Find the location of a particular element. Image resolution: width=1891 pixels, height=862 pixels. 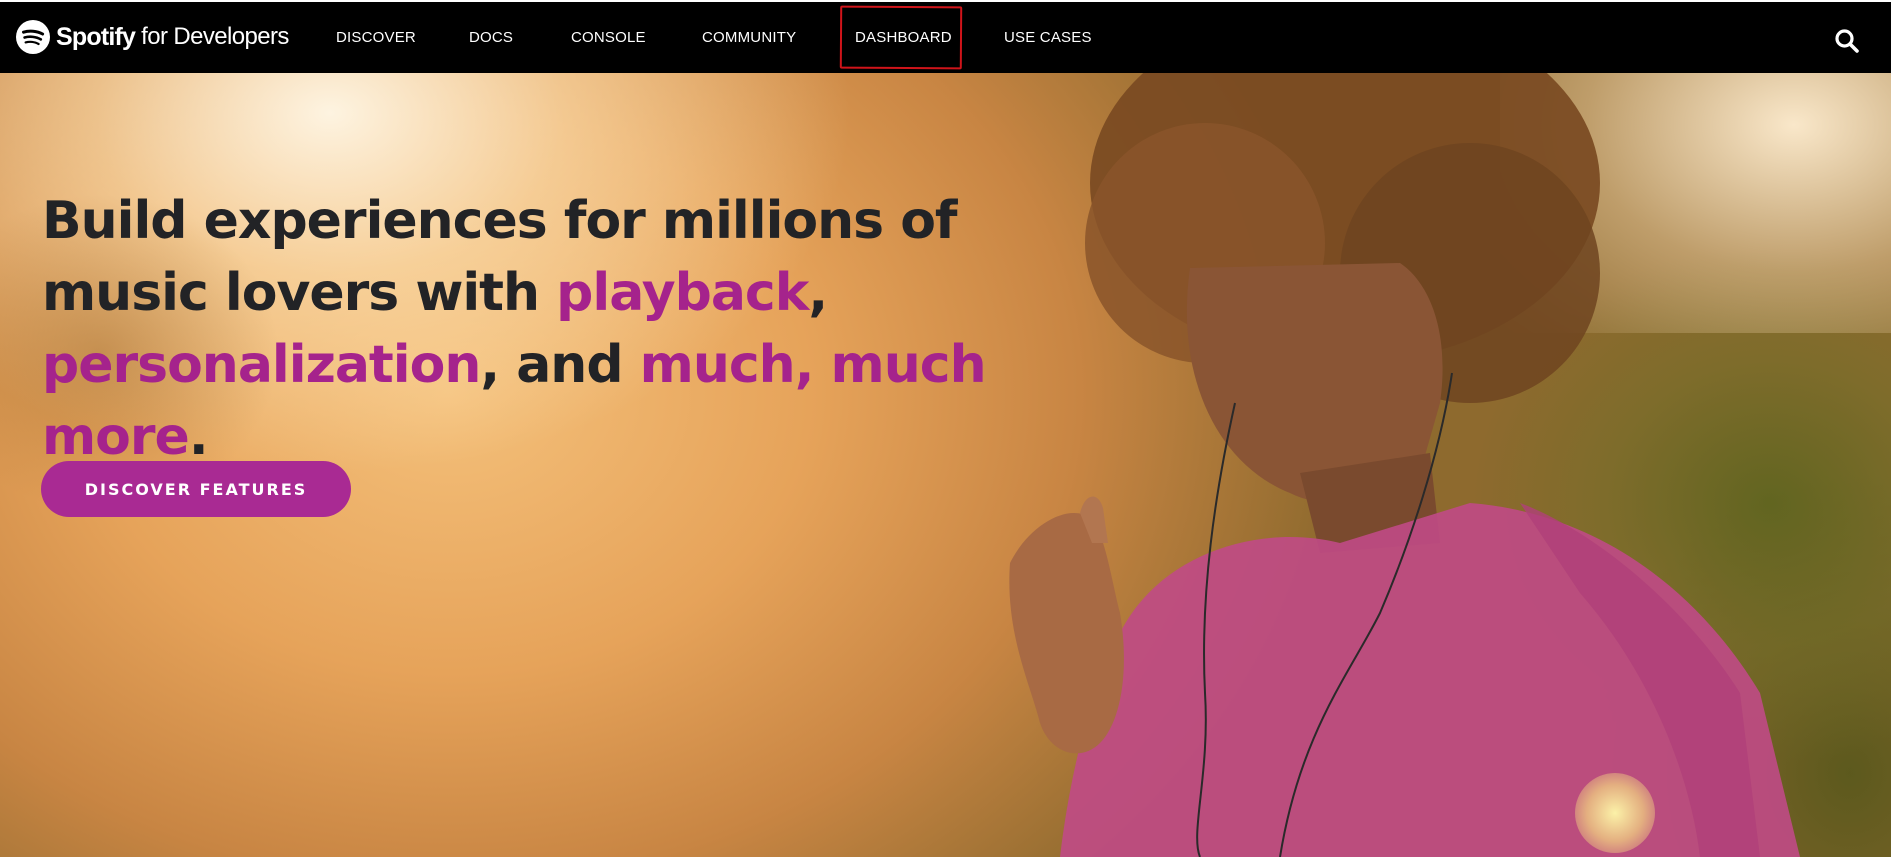

headline-text: , and is located at coordinates (560, 365).